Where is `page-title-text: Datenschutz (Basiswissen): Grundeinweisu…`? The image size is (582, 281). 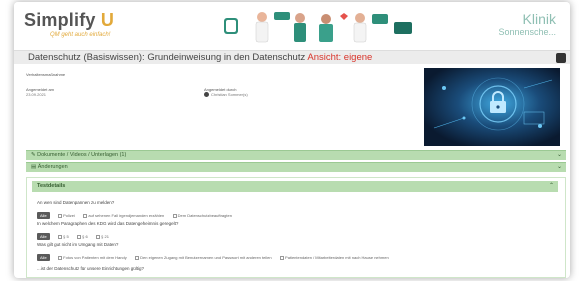 page-title-text: Datenschutz (Basiswissen): Grundeinweisu… is located at coordinates (167, 57).